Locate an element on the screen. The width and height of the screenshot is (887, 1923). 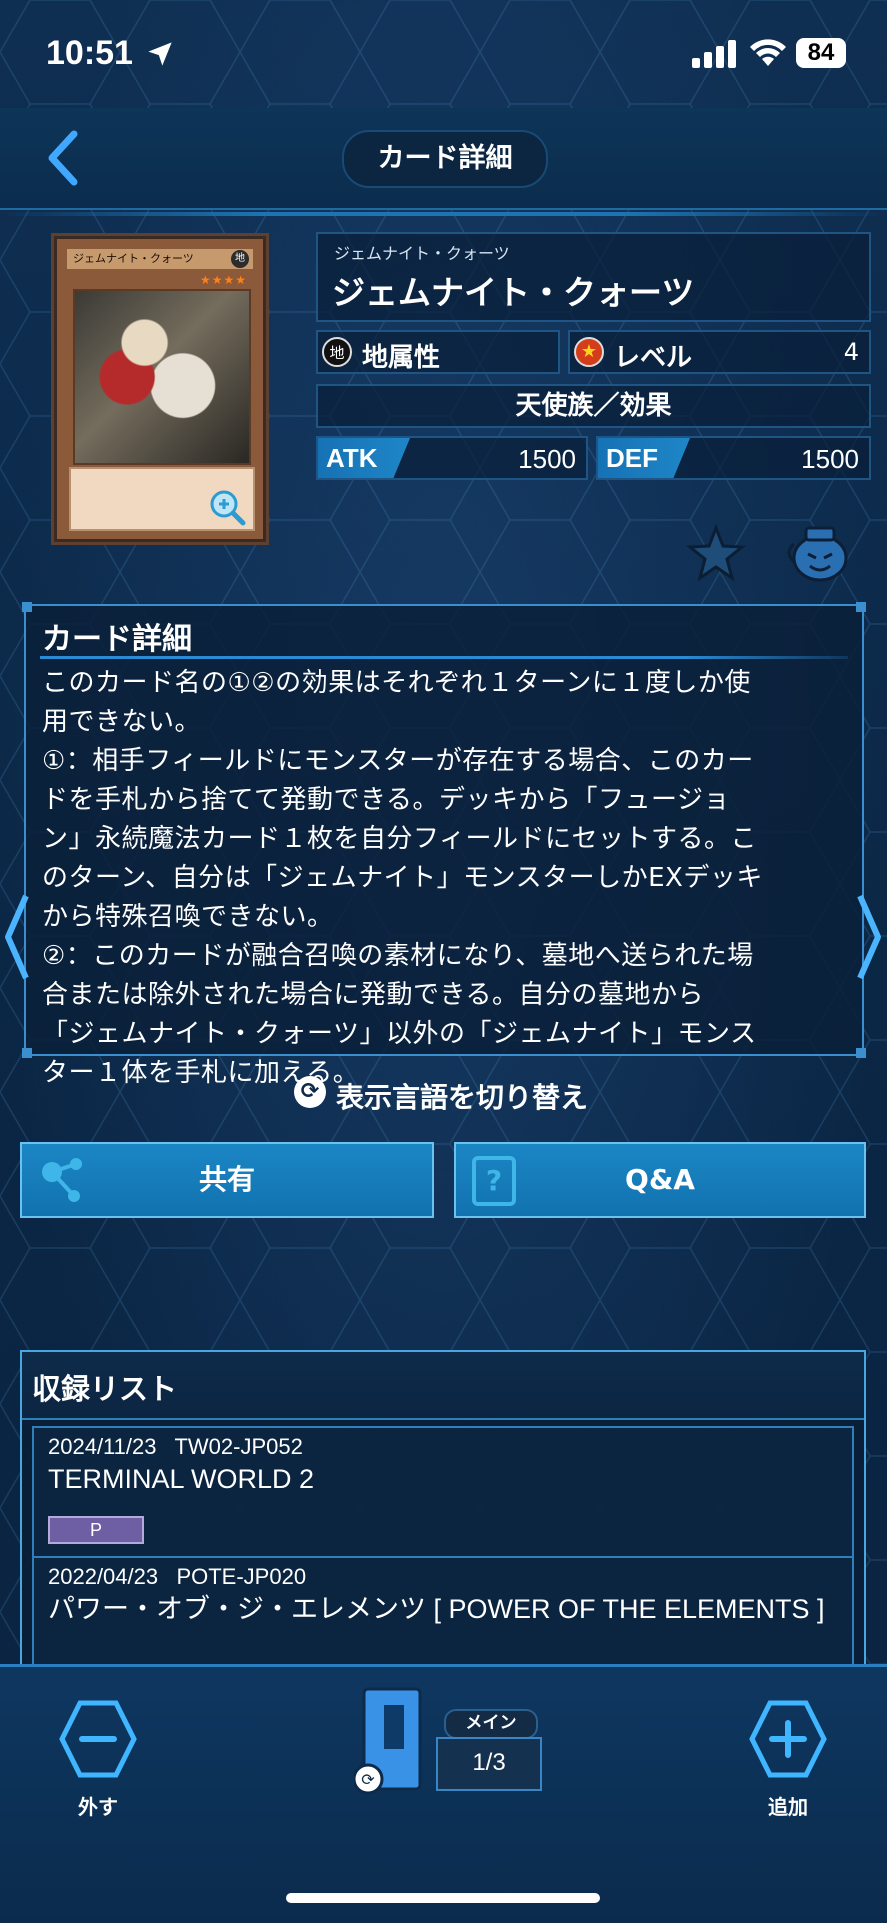
share-label: 共有 is located at coordinates (226, 1179).